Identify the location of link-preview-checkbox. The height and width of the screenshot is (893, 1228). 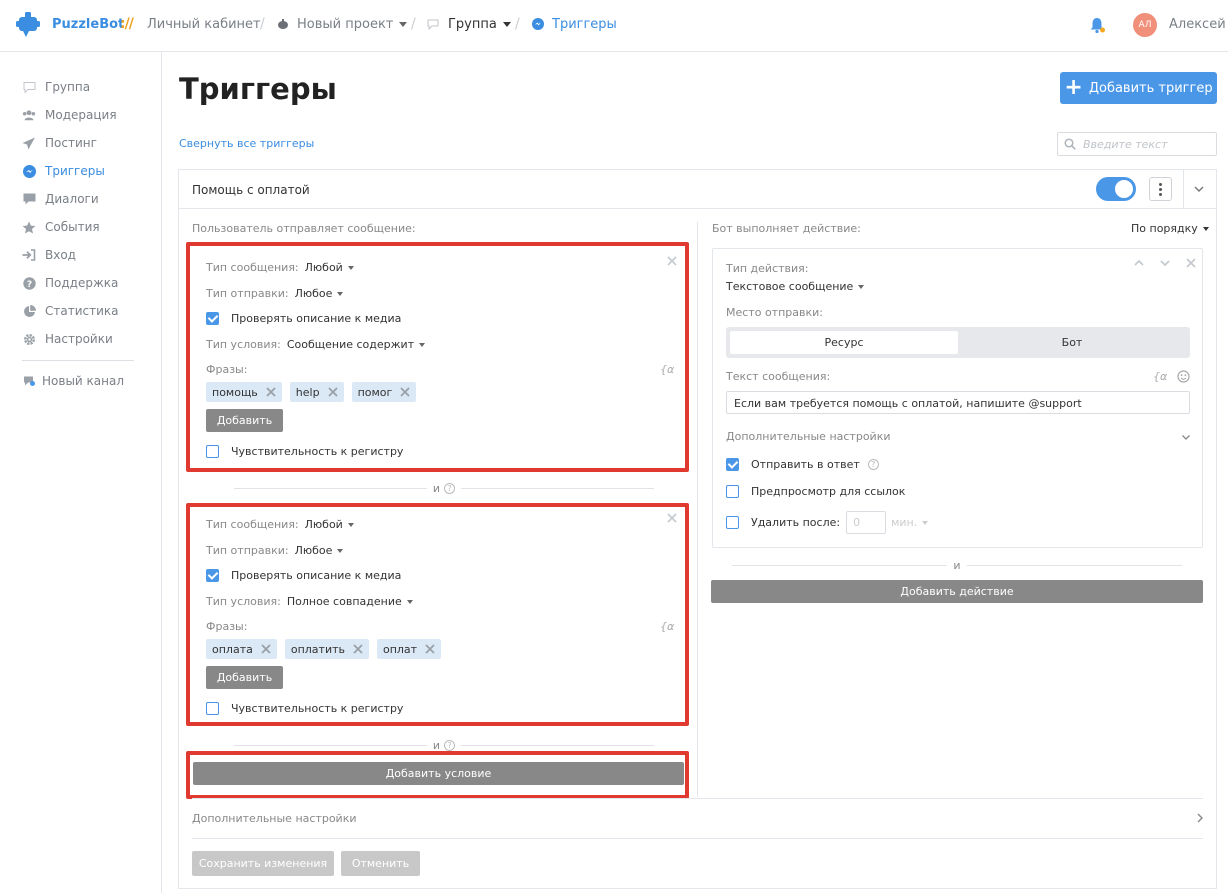
(732, 491).